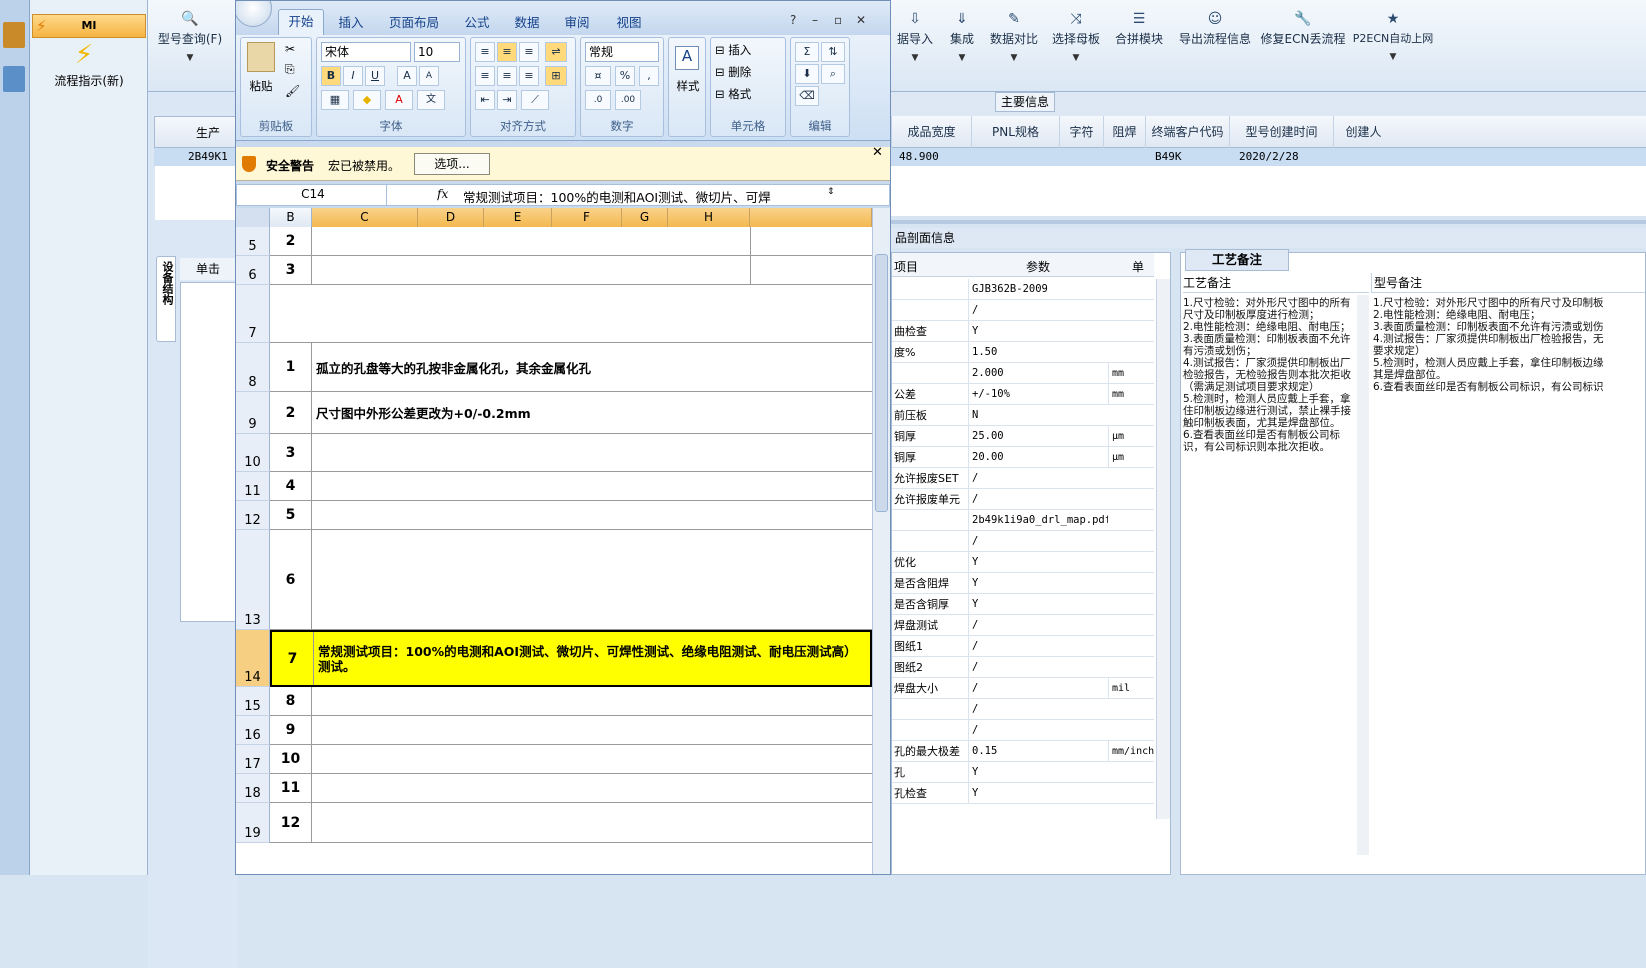 This screenshot has width=1646, height=968. What do you see at coordinates (1023, 562) in the screenshot?
I see `param-row: 优化 Y` at bounding box center [1023, 562].